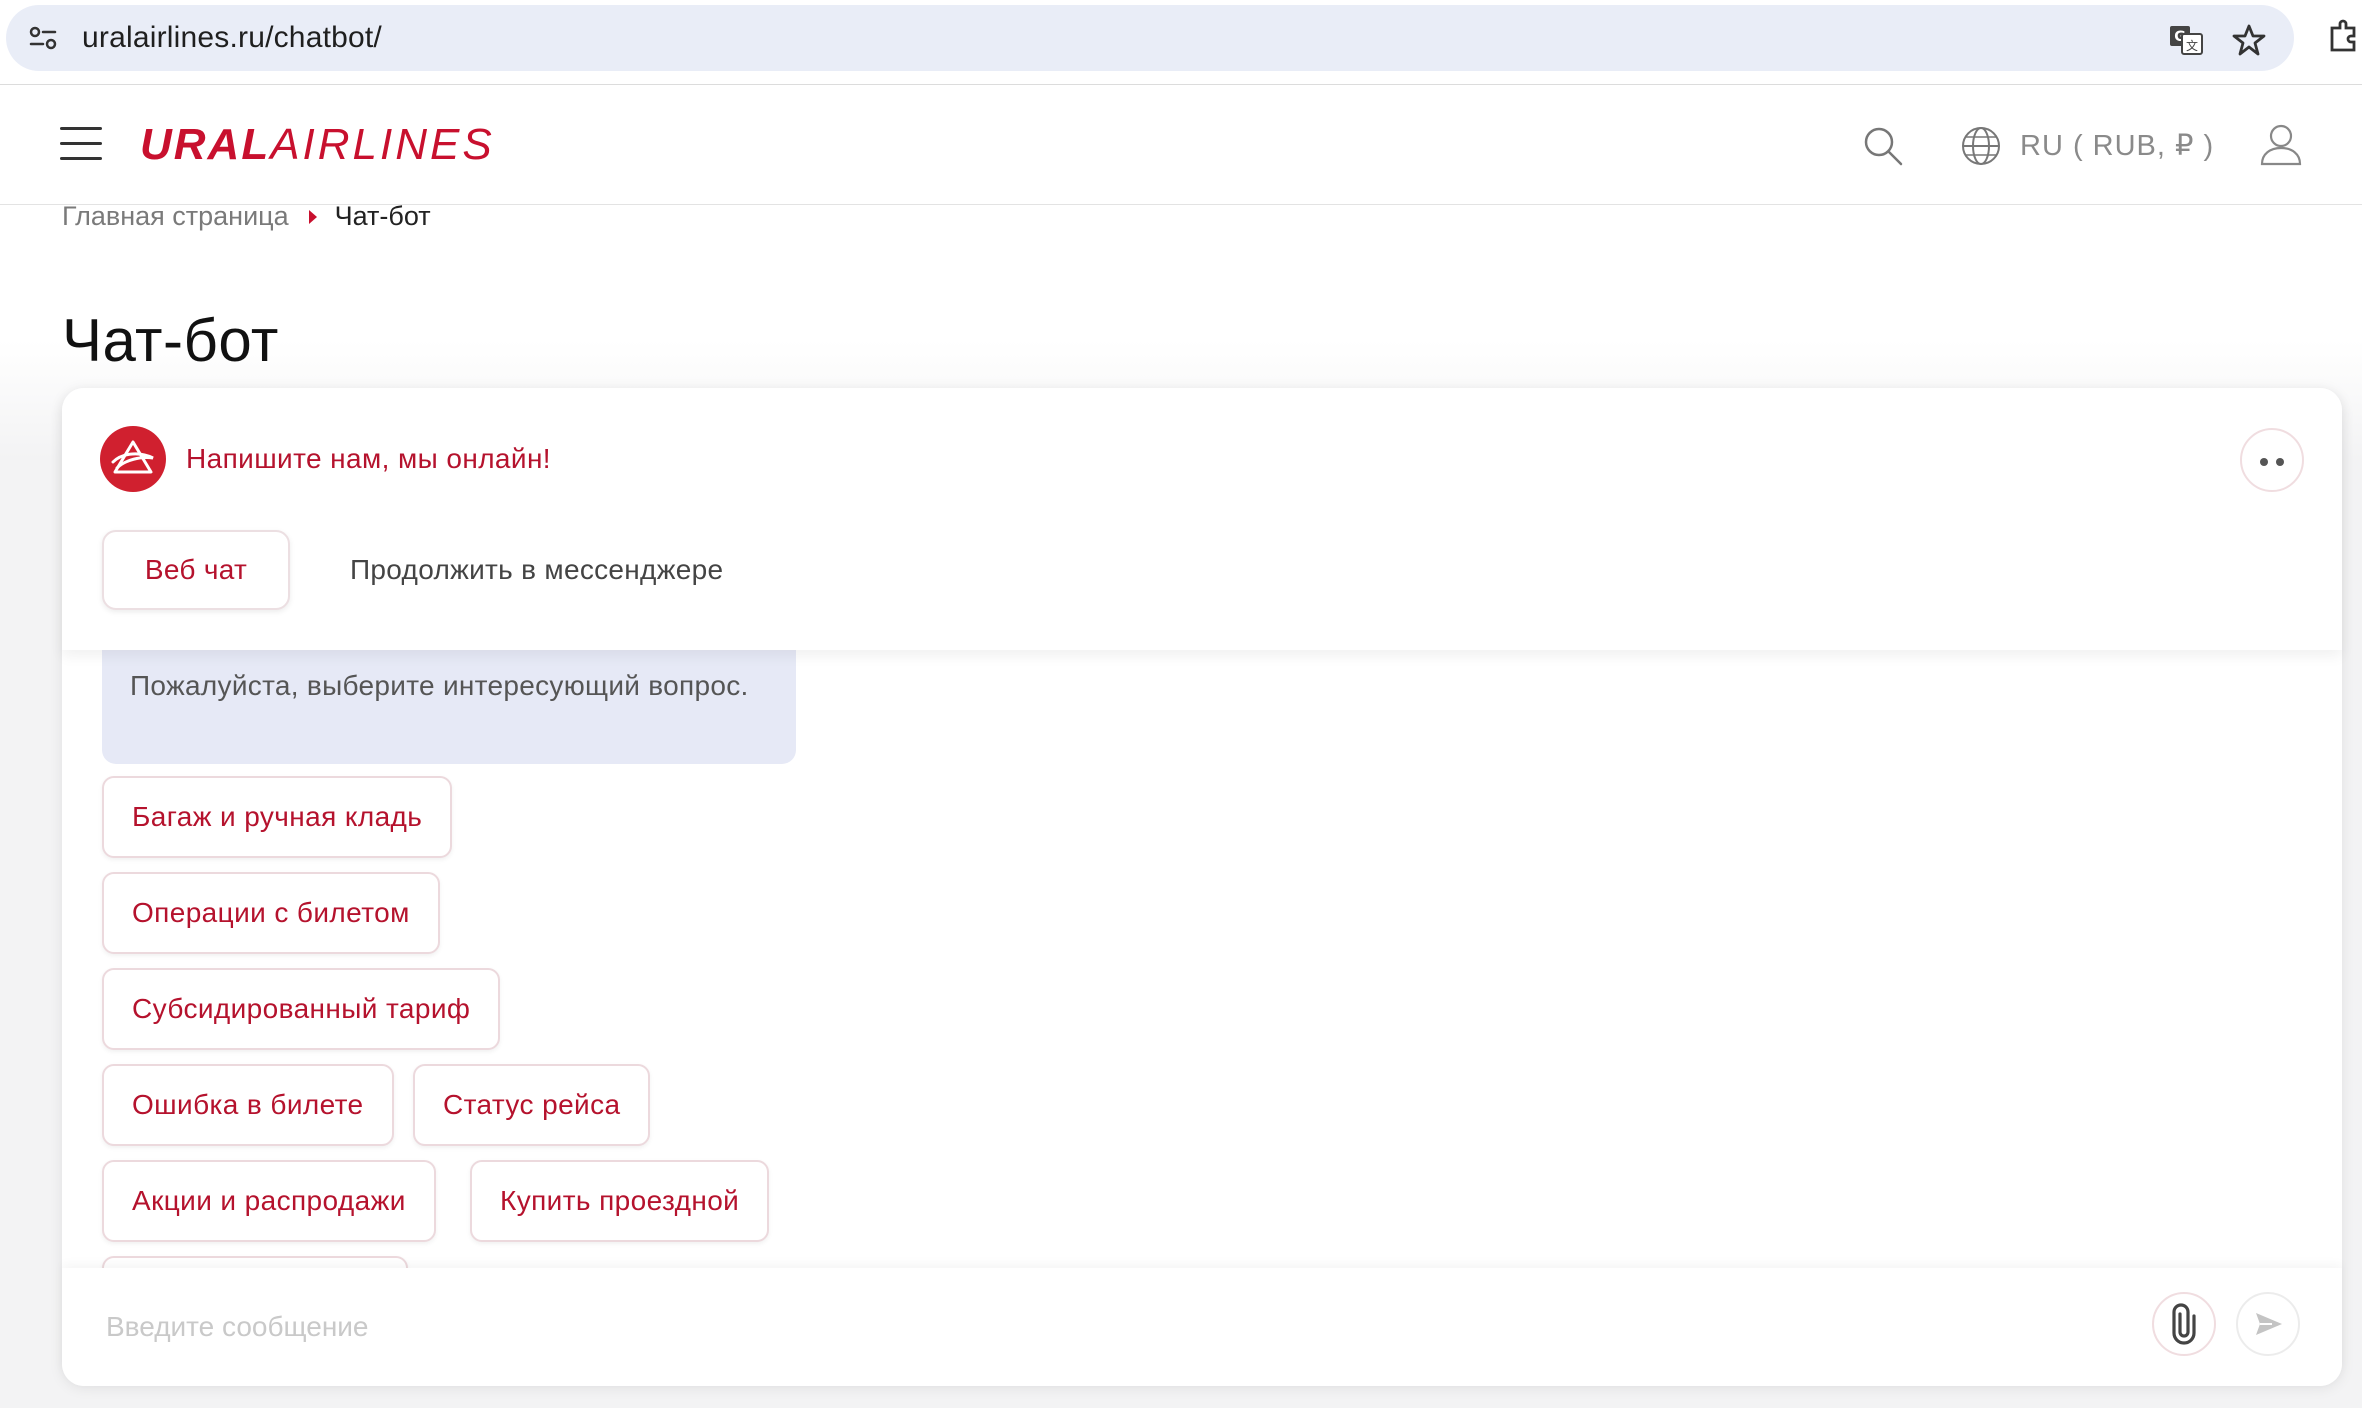 This screenshot has height=1408, width=2362. I want to click on ural-airlines-logo: URALAIRLINES, so click(317, 145).